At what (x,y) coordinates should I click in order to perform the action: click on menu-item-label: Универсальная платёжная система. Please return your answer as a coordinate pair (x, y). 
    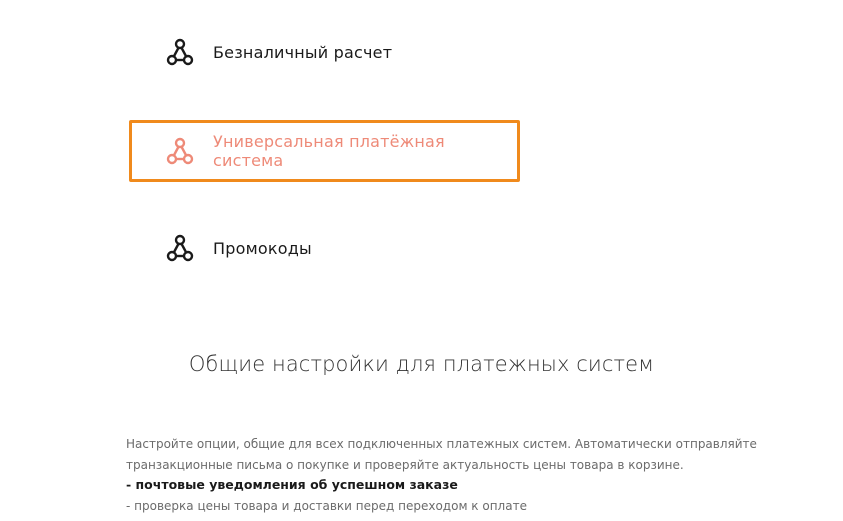
    Looking at the image, I should click on (329, 151).